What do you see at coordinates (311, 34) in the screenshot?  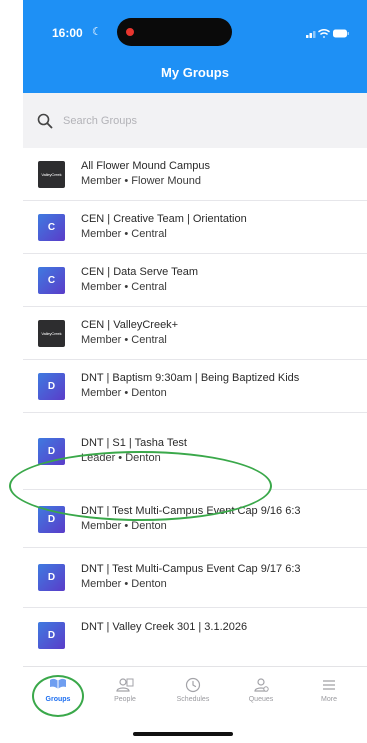 I see `signal-icon` at bounding box center [311, 34].